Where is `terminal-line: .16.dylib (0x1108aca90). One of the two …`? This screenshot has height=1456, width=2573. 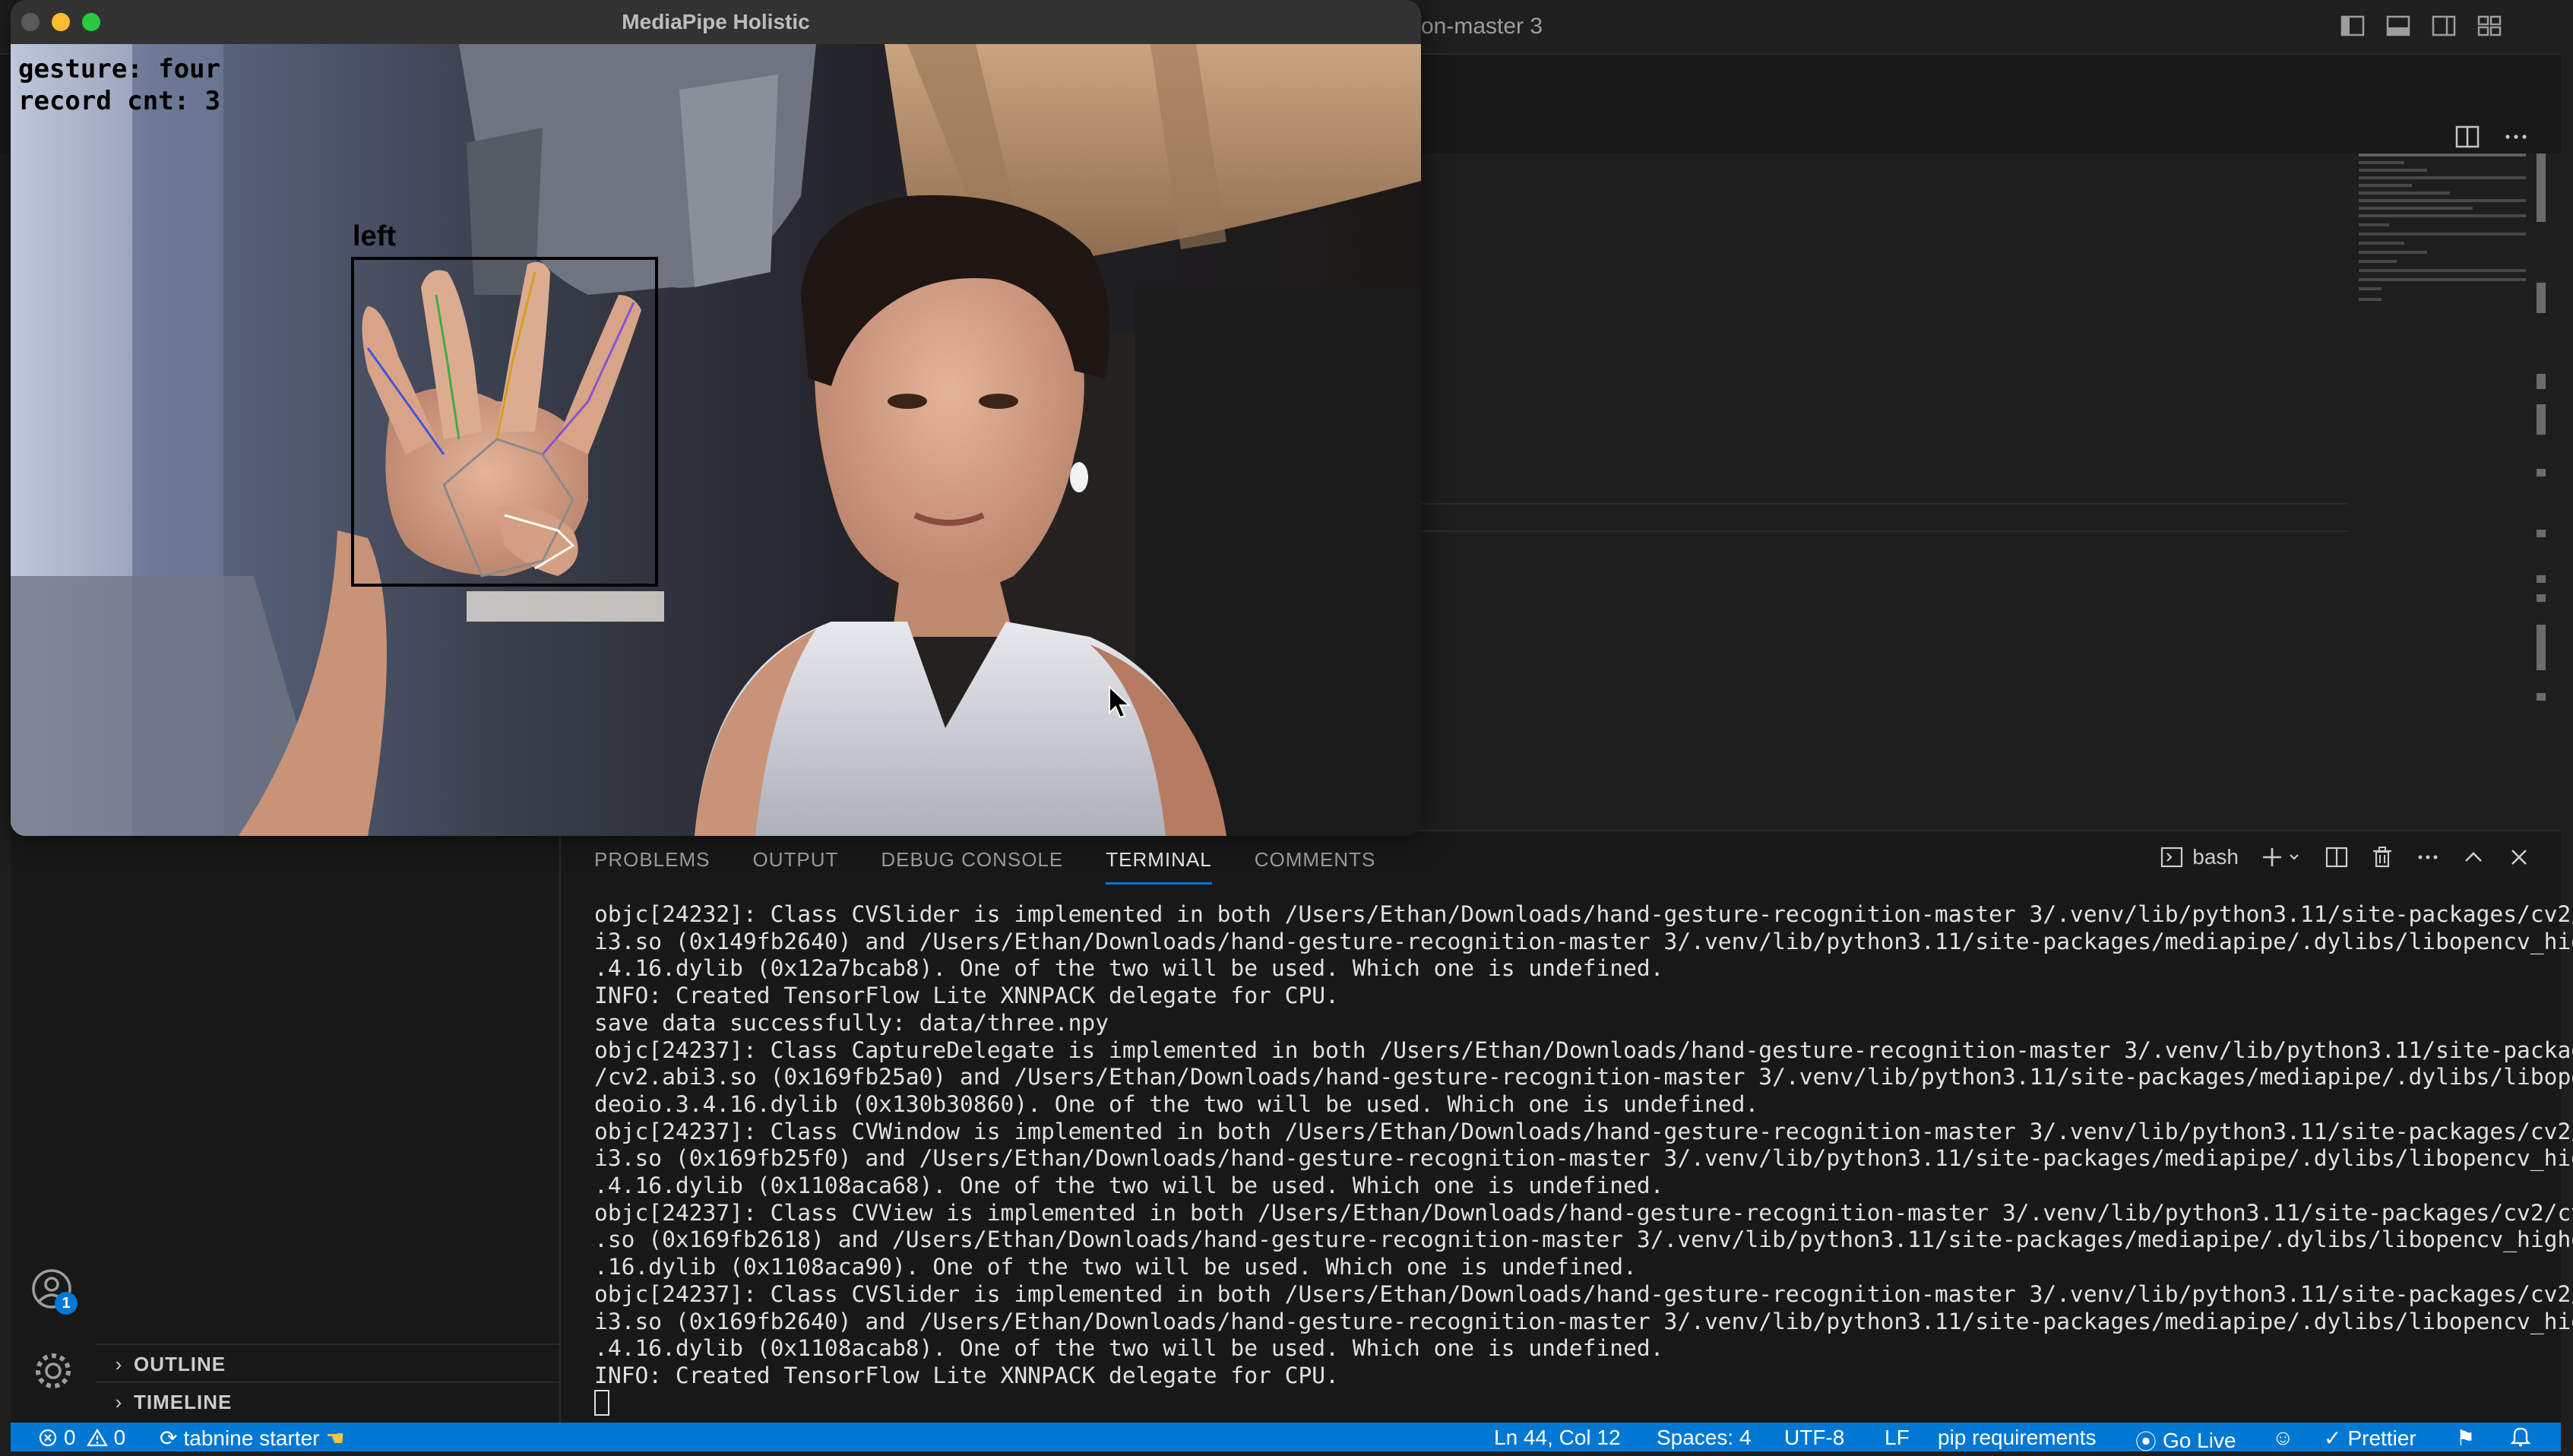
terminal-line: .16.dylib (0x1108aca90). One of the two … is located at coordinates (1115, 1267).